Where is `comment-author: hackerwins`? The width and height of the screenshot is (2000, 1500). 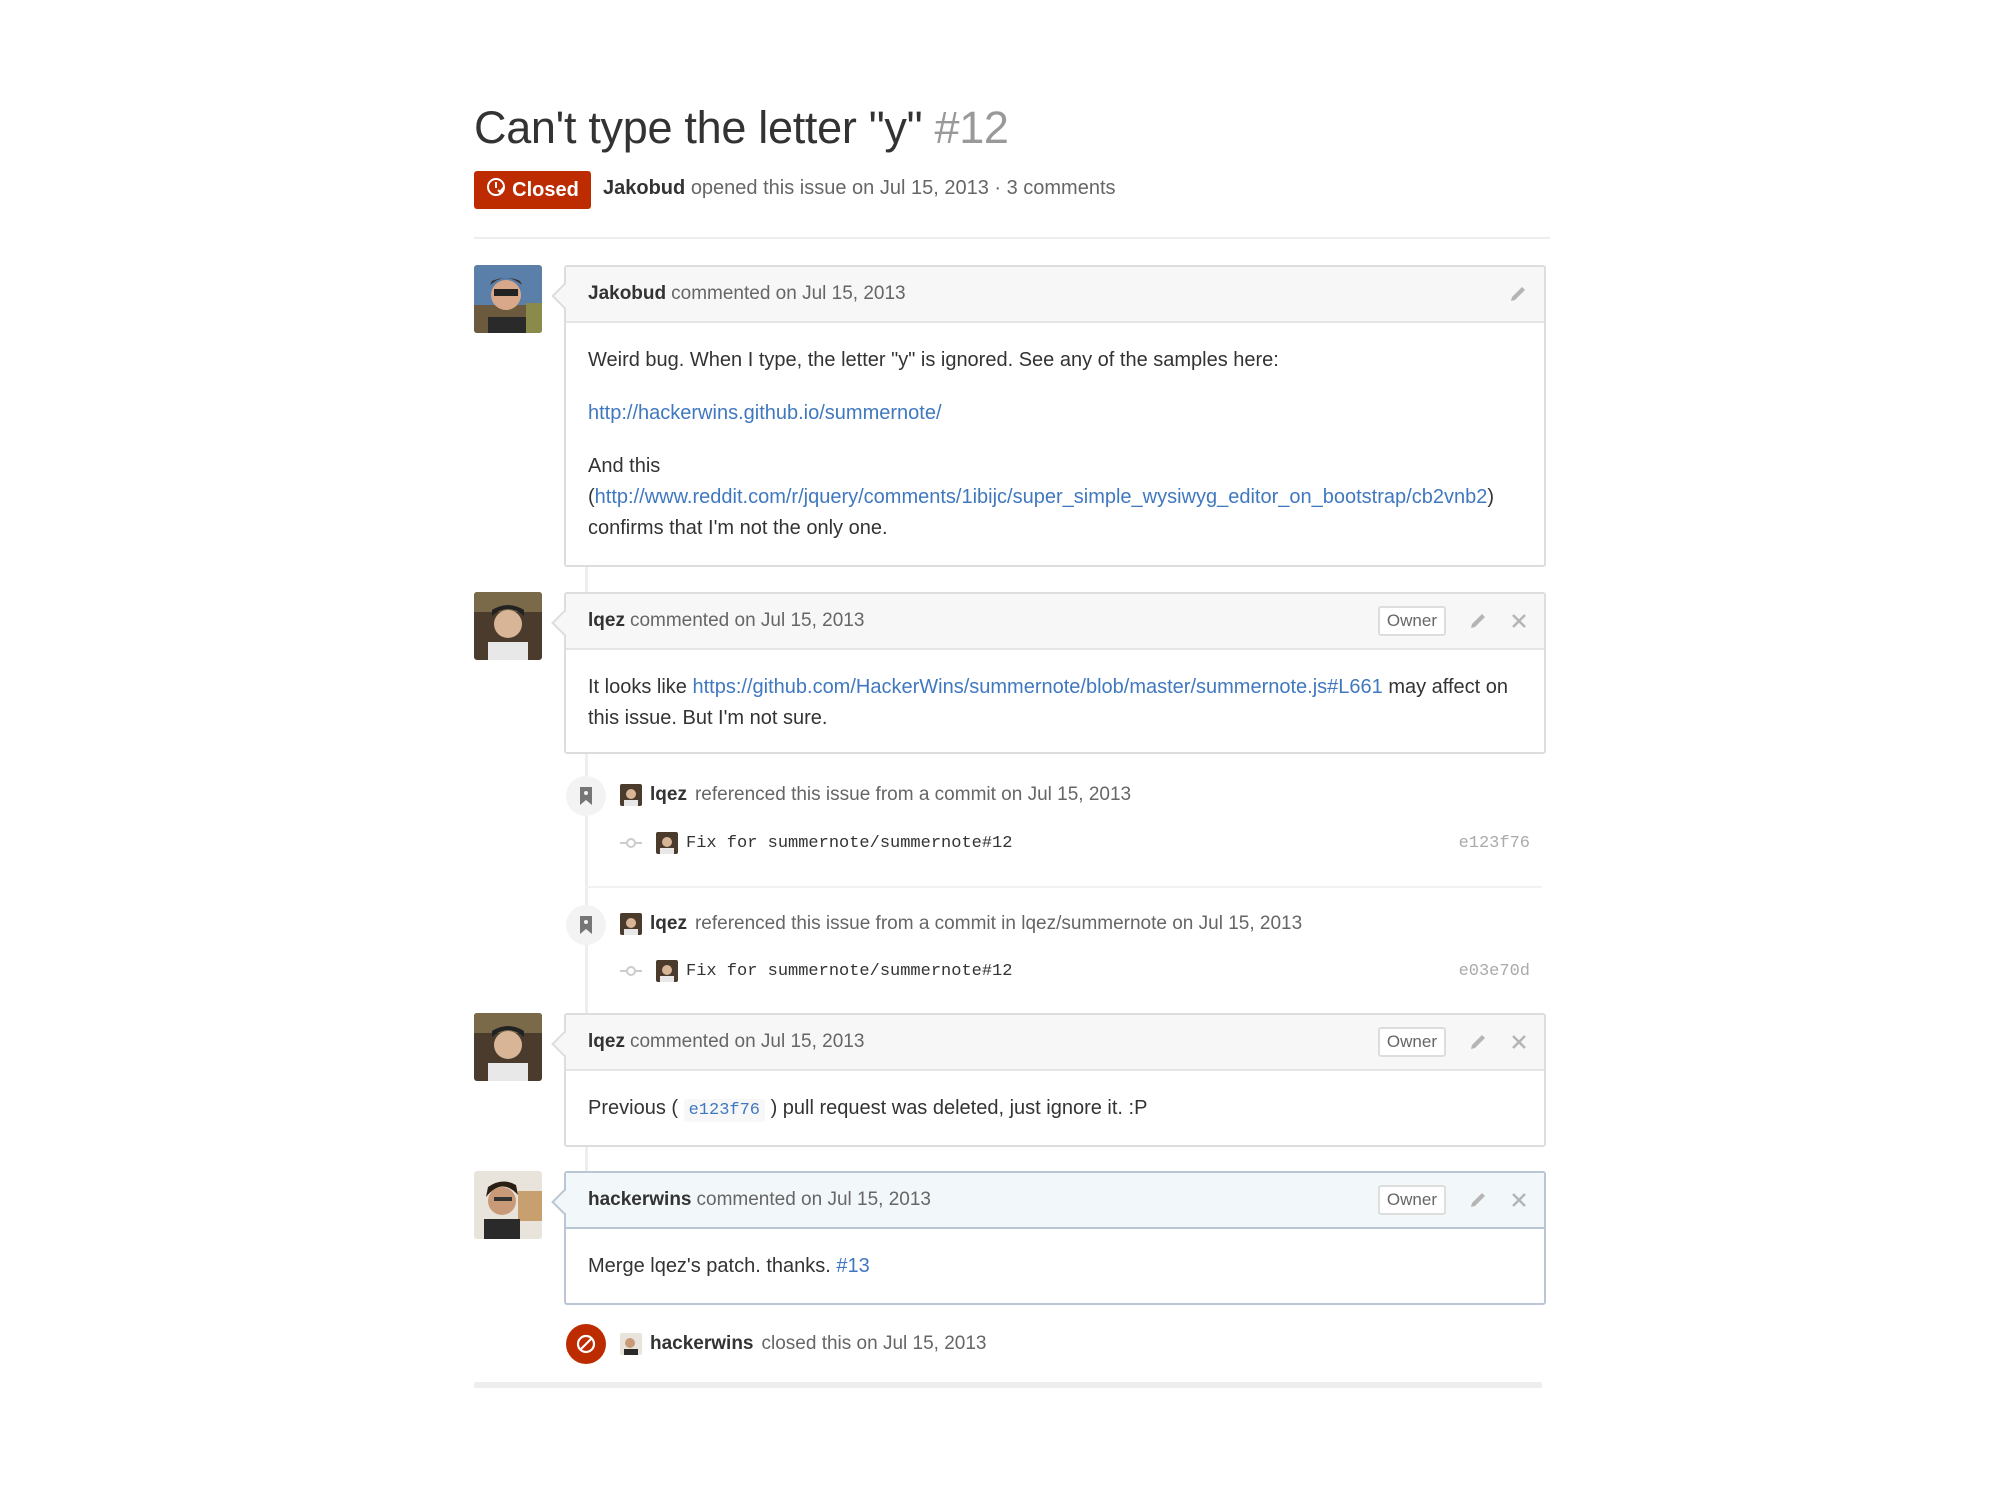
comment-author: hackerwins is located at coordinates (640, 1200).